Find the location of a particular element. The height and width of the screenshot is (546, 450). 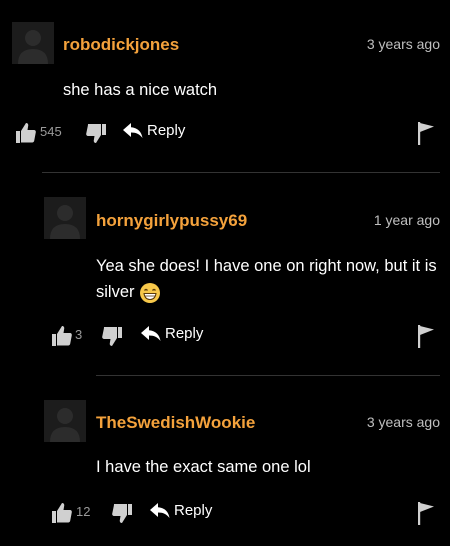

comment-actions: 12 Reply is located at coordinates (225, 513).